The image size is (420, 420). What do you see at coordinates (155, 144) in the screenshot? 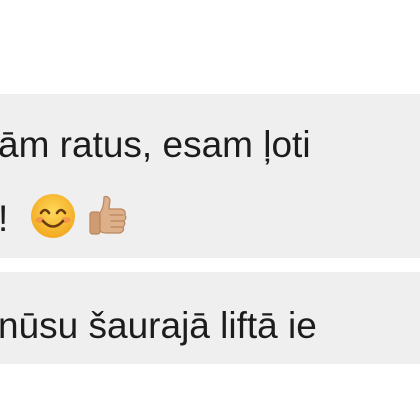
I see `message-text-line: ām ratus, esam ļoti` at bounding box center [155, 144].